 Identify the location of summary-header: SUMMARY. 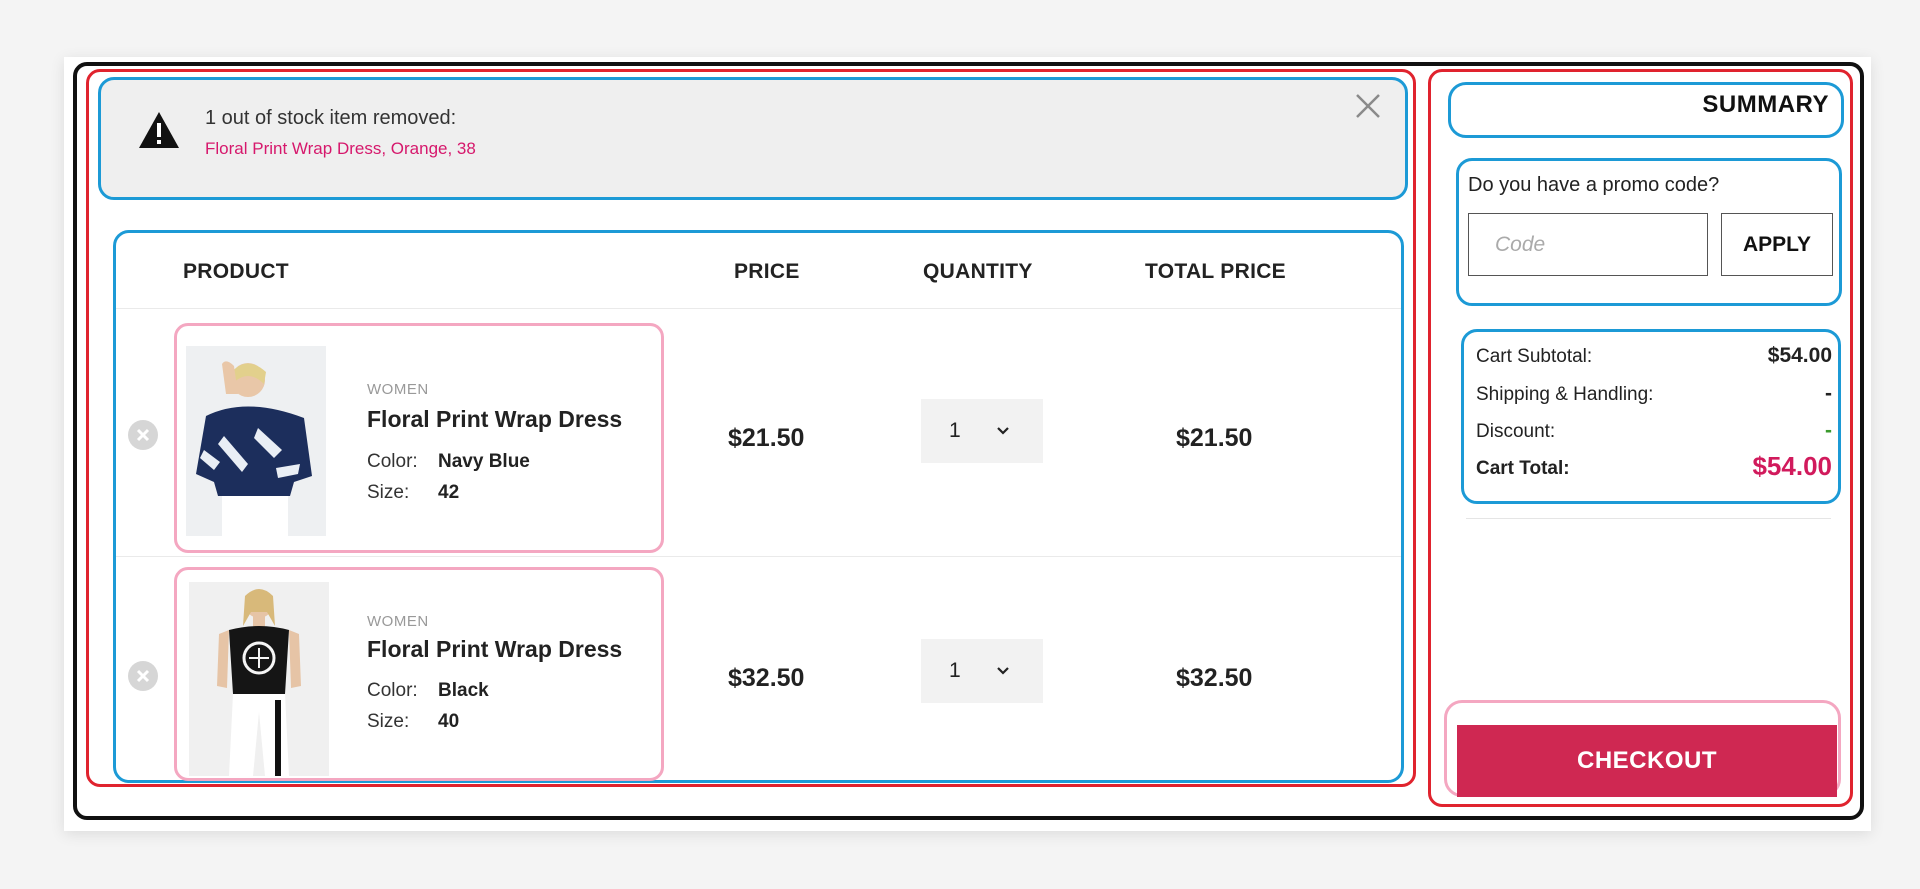
(1646, 110).